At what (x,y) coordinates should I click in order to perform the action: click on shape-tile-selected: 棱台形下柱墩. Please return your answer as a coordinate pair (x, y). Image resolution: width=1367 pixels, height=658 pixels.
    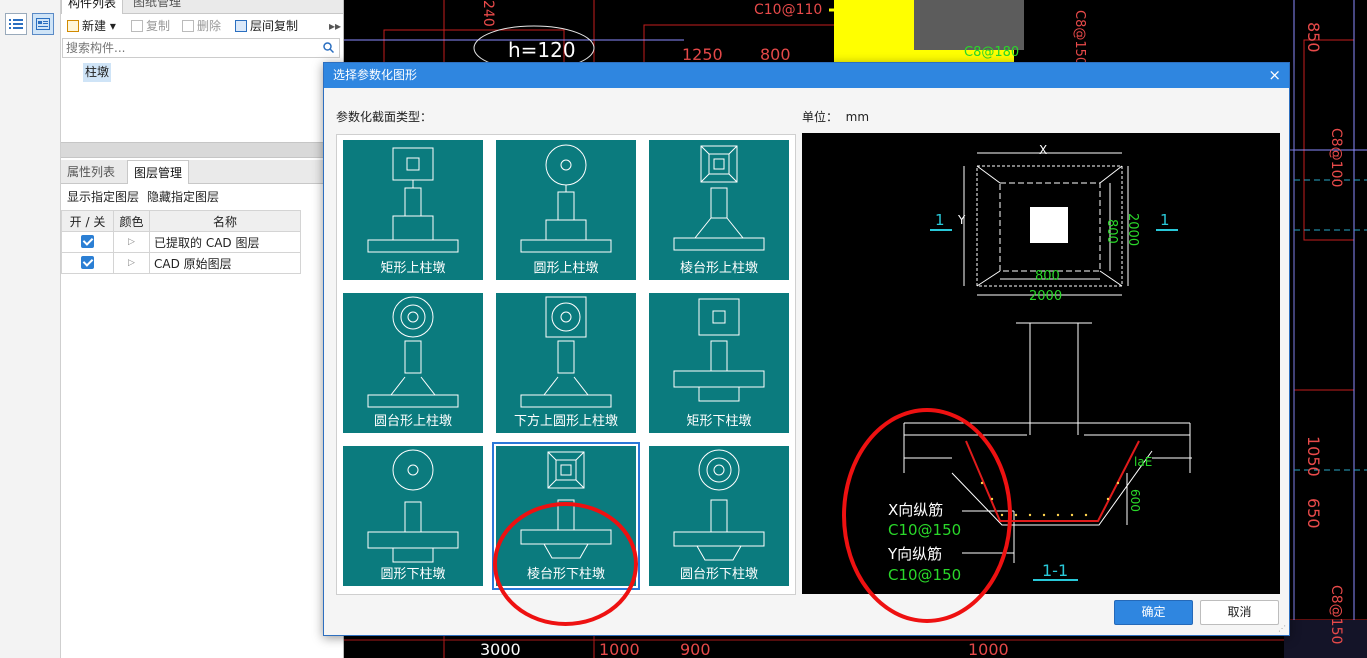
    Looking at the image, I should click on (566, 516).